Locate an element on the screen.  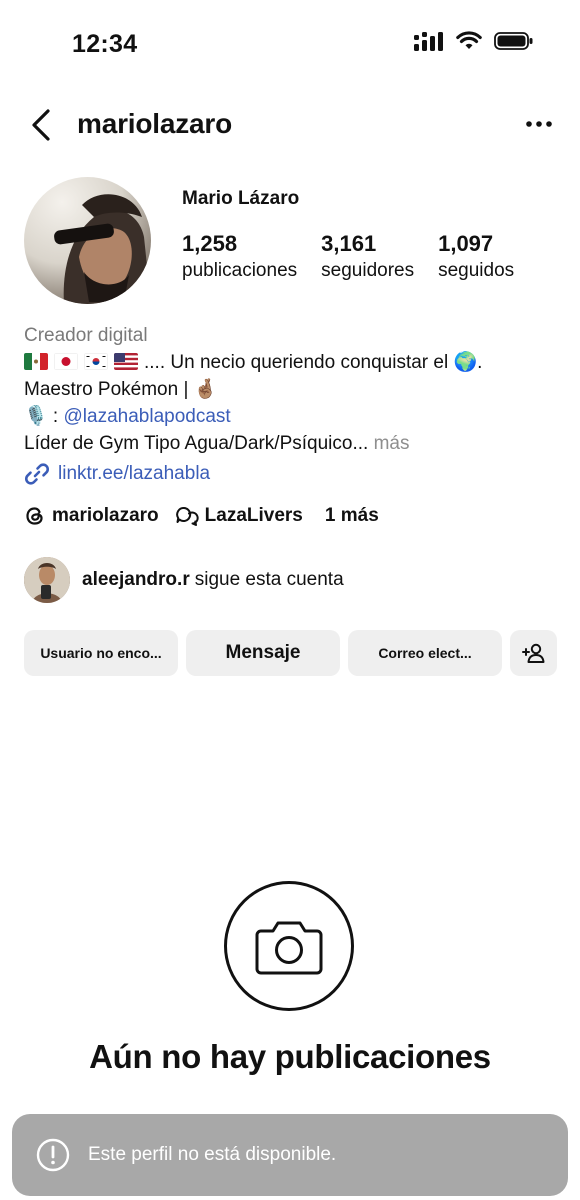
follower-username: aleejandro.r is located at coordinates (136, 580).